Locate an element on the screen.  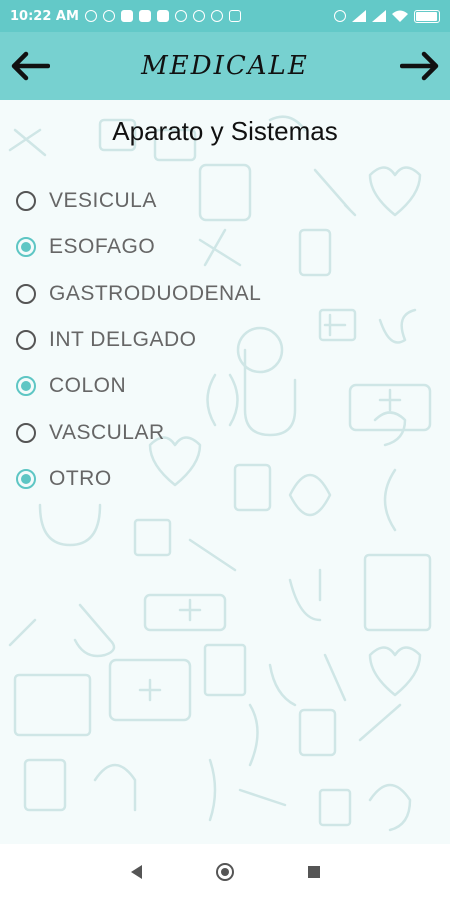
radio-option-label: VASCULAR is located at coordinates (107, 432).